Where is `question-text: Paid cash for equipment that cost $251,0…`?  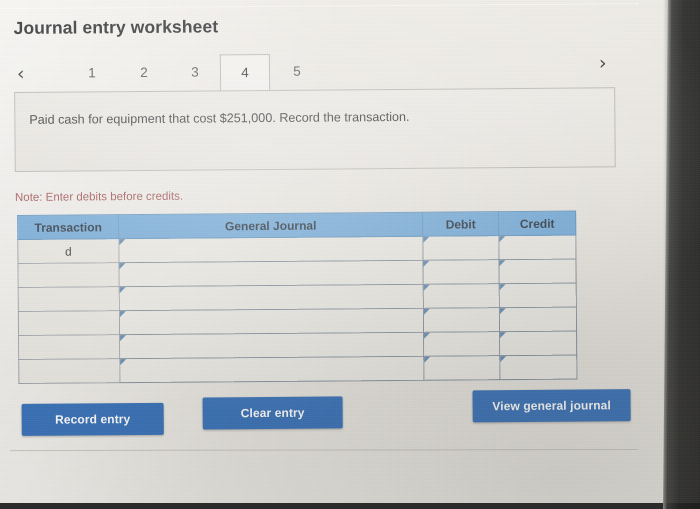 question-text: Paid cash for equipment that cost $251,0… is located at coordinates (219, 118).